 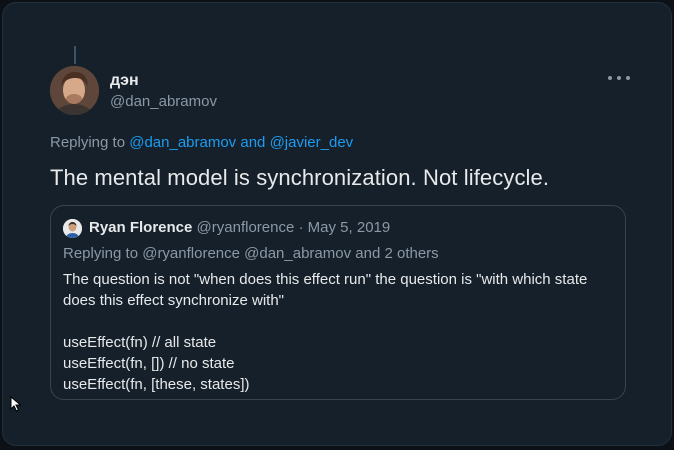 I want to click on quoted-author-avatar, so click(x=72, y=228).